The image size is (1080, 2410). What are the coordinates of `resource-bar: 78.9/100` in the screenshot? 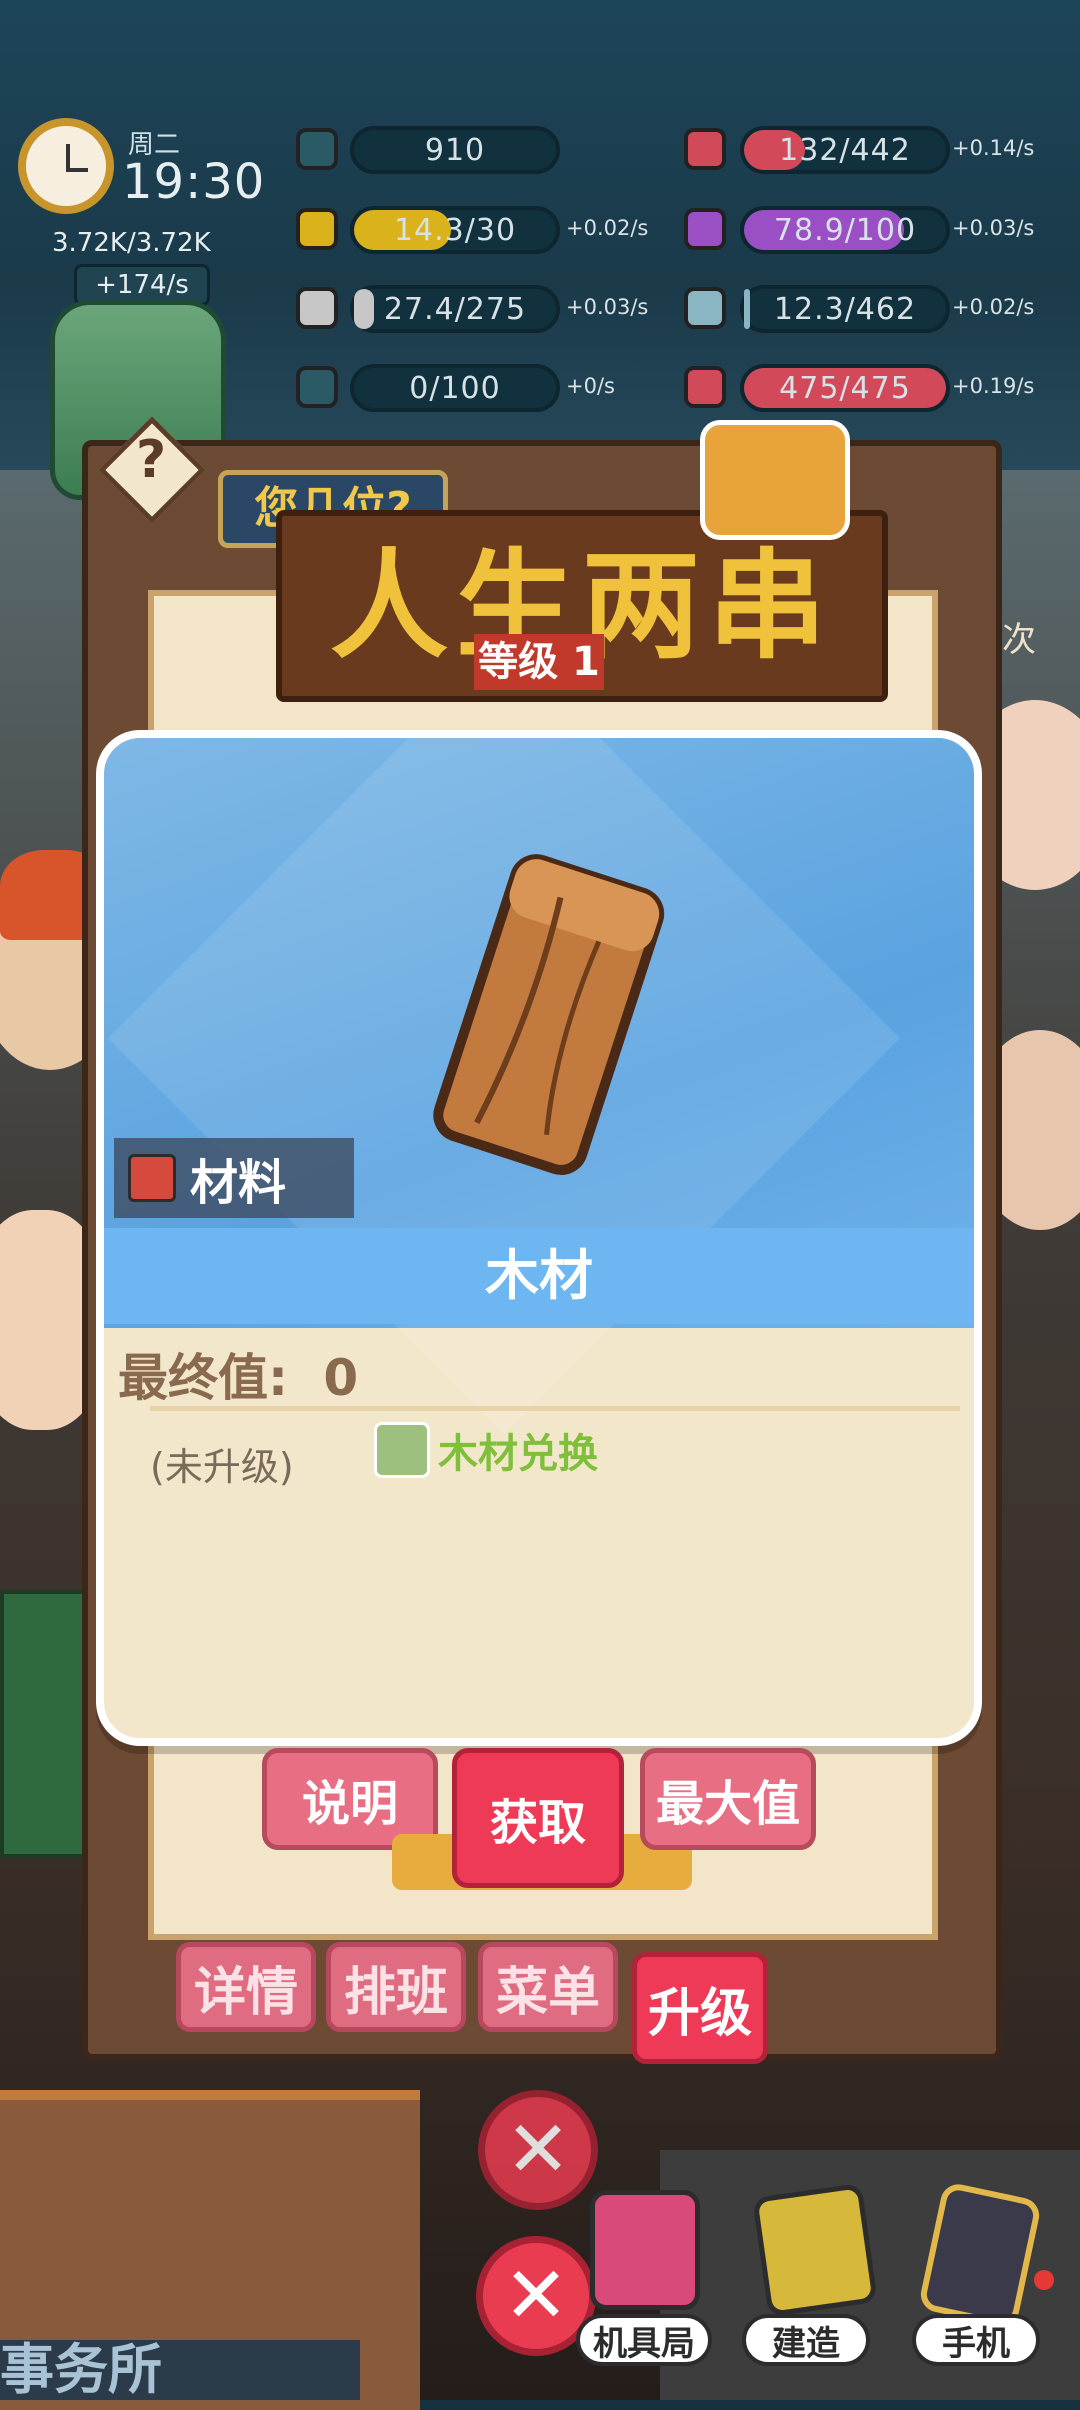 It's located at (845, 230).